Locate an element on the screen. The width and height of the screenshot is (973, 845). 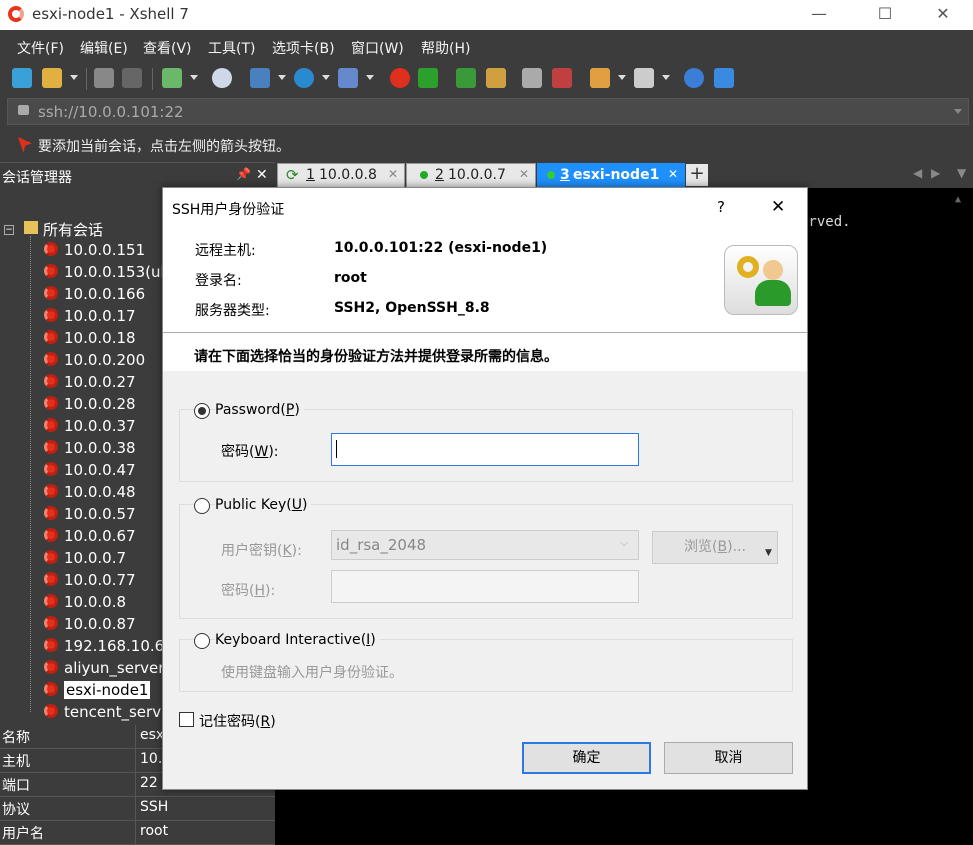
password-input is located at coordinates (485, 449).